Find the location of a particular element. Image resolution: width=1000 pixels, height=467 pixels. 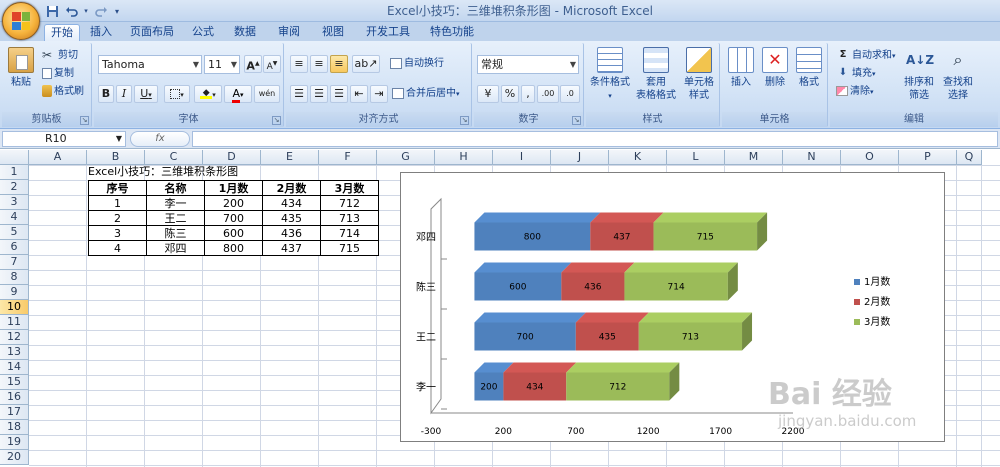

table-cell: 4 is located at coordinates (117, 248).